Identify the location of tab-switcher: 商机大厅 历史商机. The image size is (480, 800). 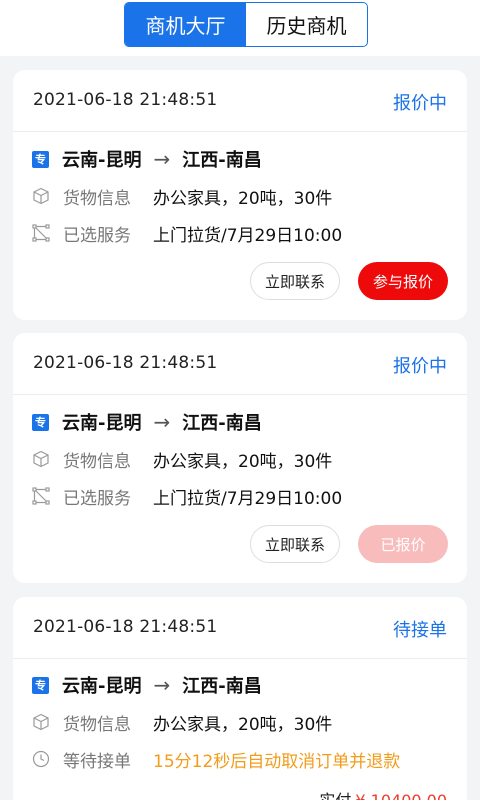
(246, 24).